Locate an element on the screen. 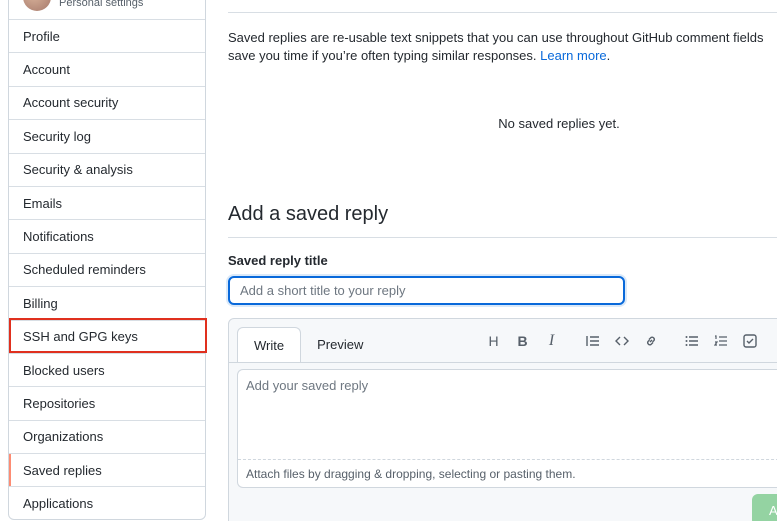  sidebar-item-account: Account is located at coordinates (107, 68).